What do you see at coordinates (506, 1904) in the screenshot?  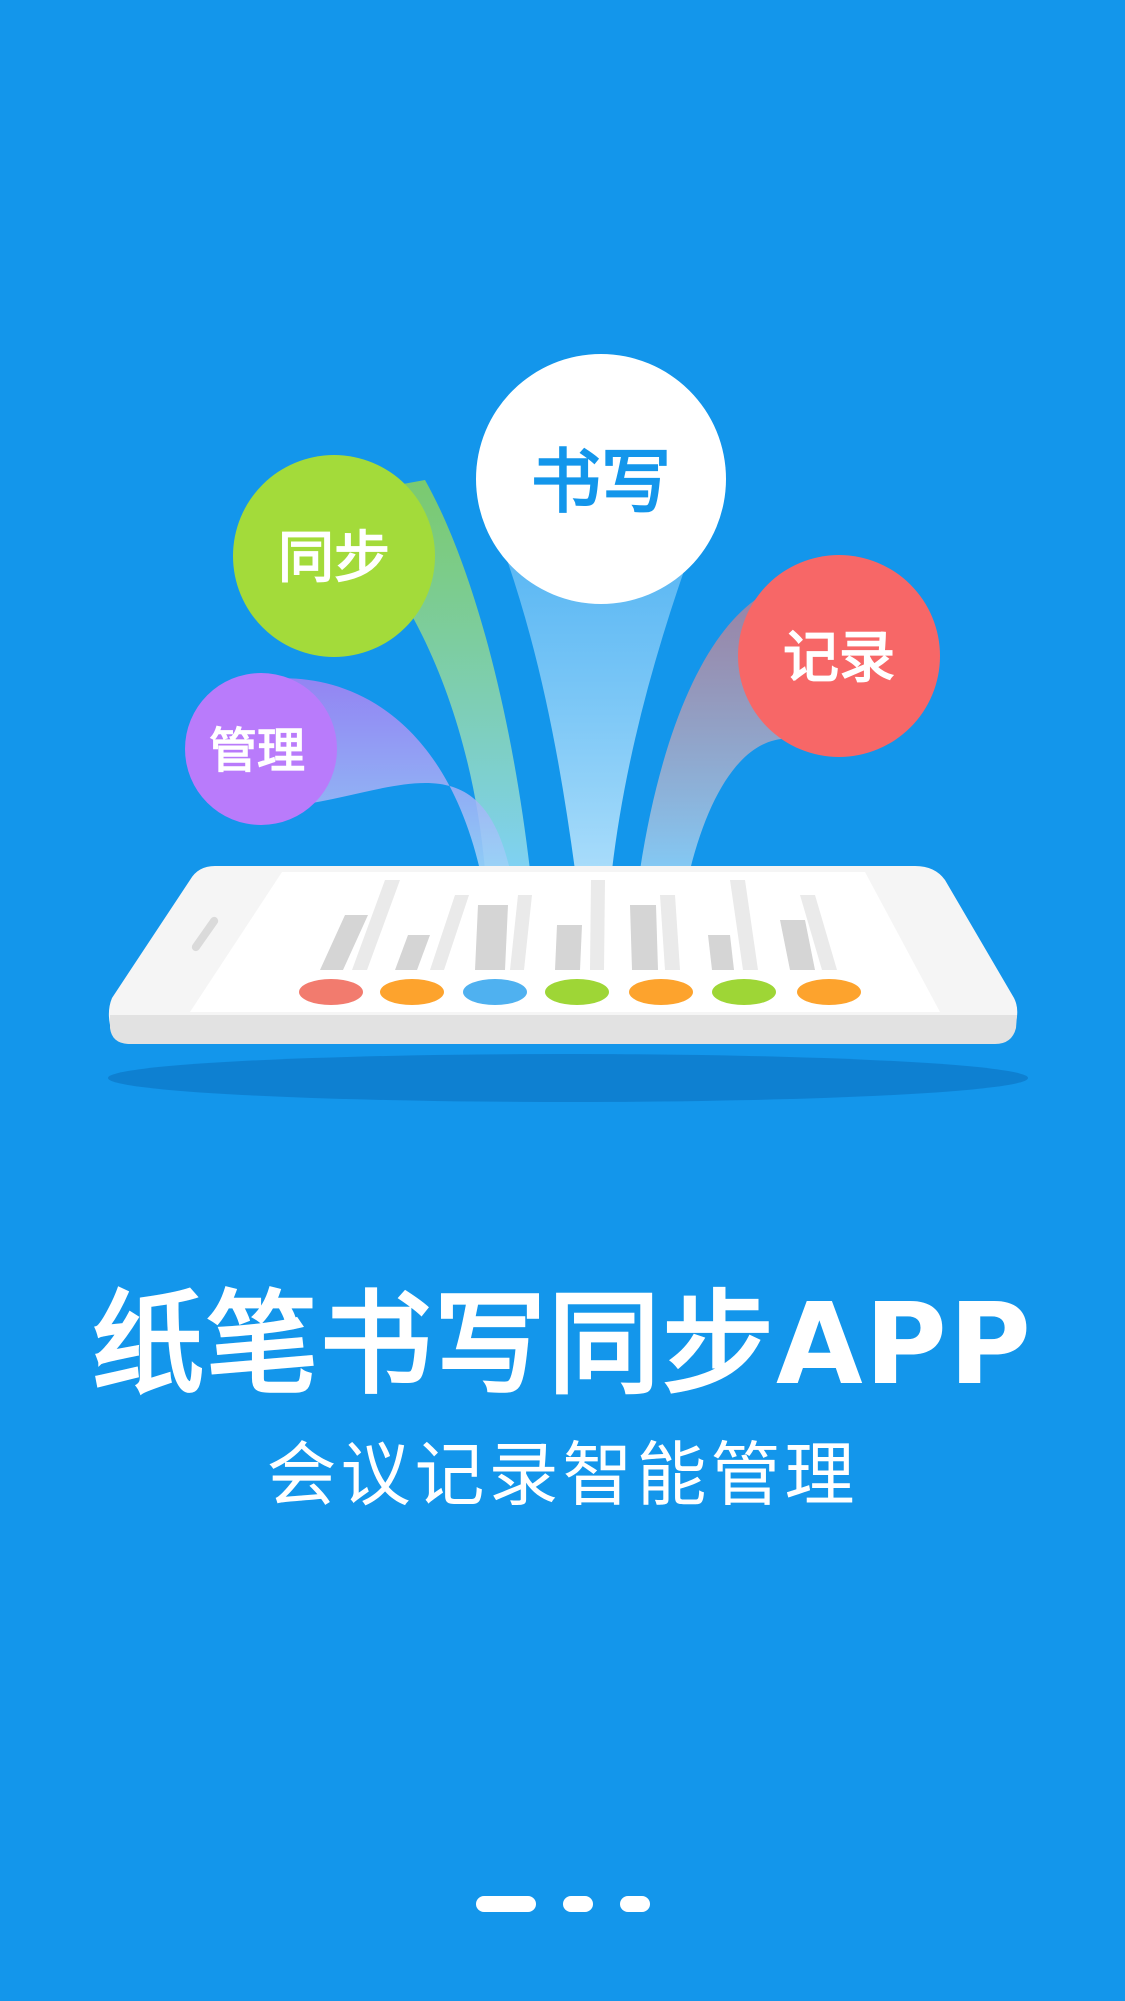 I see `page-indicator-dot-active` at bounding box center [506, 1904].